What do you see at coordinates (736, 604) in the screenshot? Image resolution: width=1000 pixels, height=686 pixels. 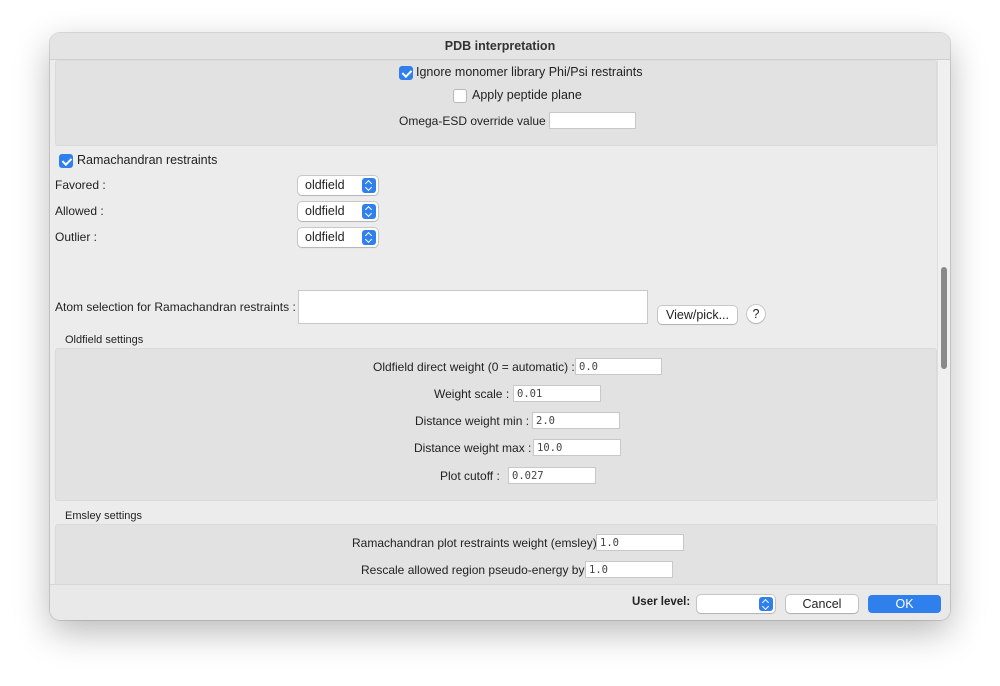 I see `user-level-select` at bounding box center [736, 604].